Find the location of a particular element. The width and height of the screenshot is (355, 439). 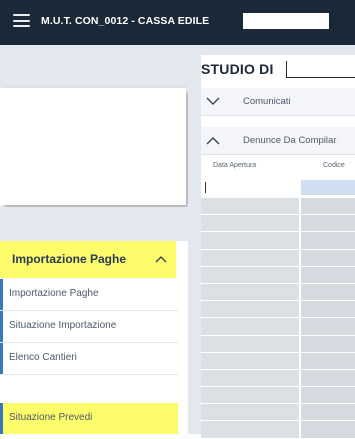

sidebar-item-label: Importazione Paghe is located at coordinates (54, 293).